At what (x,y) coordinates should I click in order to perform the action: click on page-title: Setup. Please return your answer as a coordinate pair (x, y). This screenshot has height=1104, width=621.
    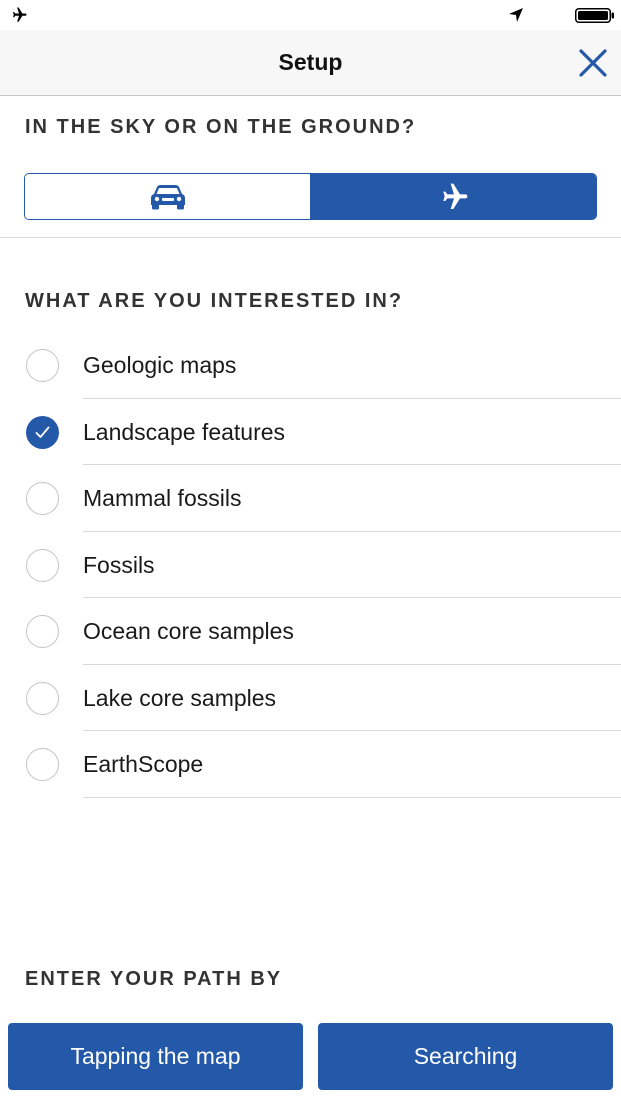
    Looking at the image, I should click on (310, 62).